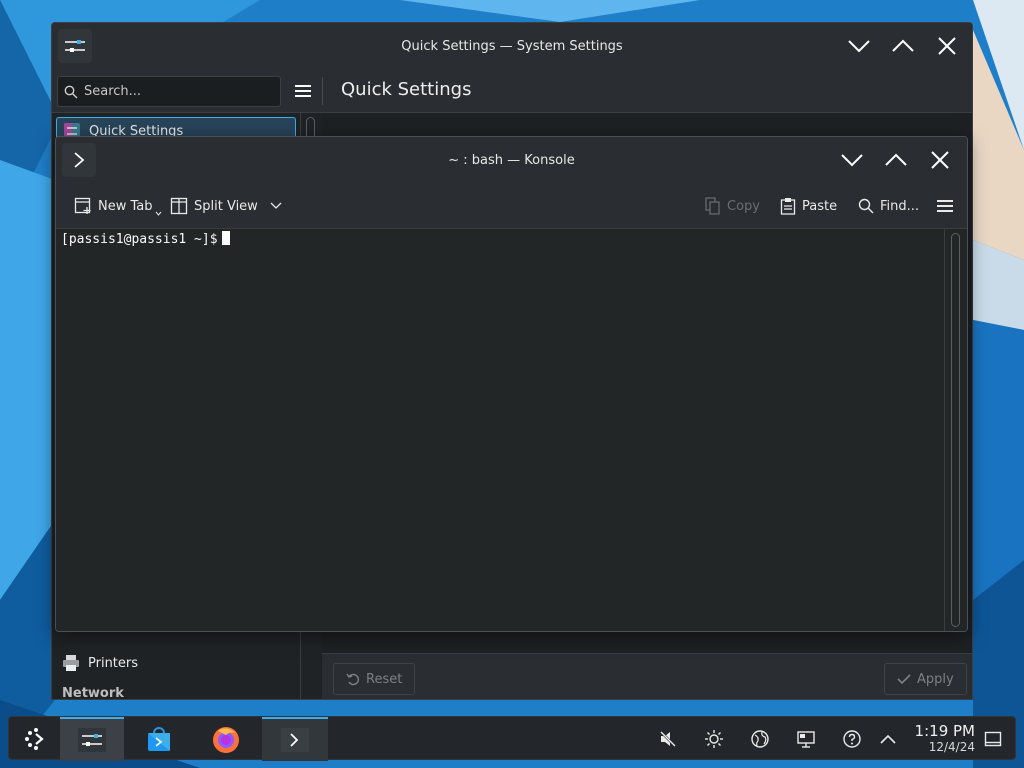 This screenshot has width=1024, height=768. I want to click on sidebar-item-network: Network, so click(176, 691).